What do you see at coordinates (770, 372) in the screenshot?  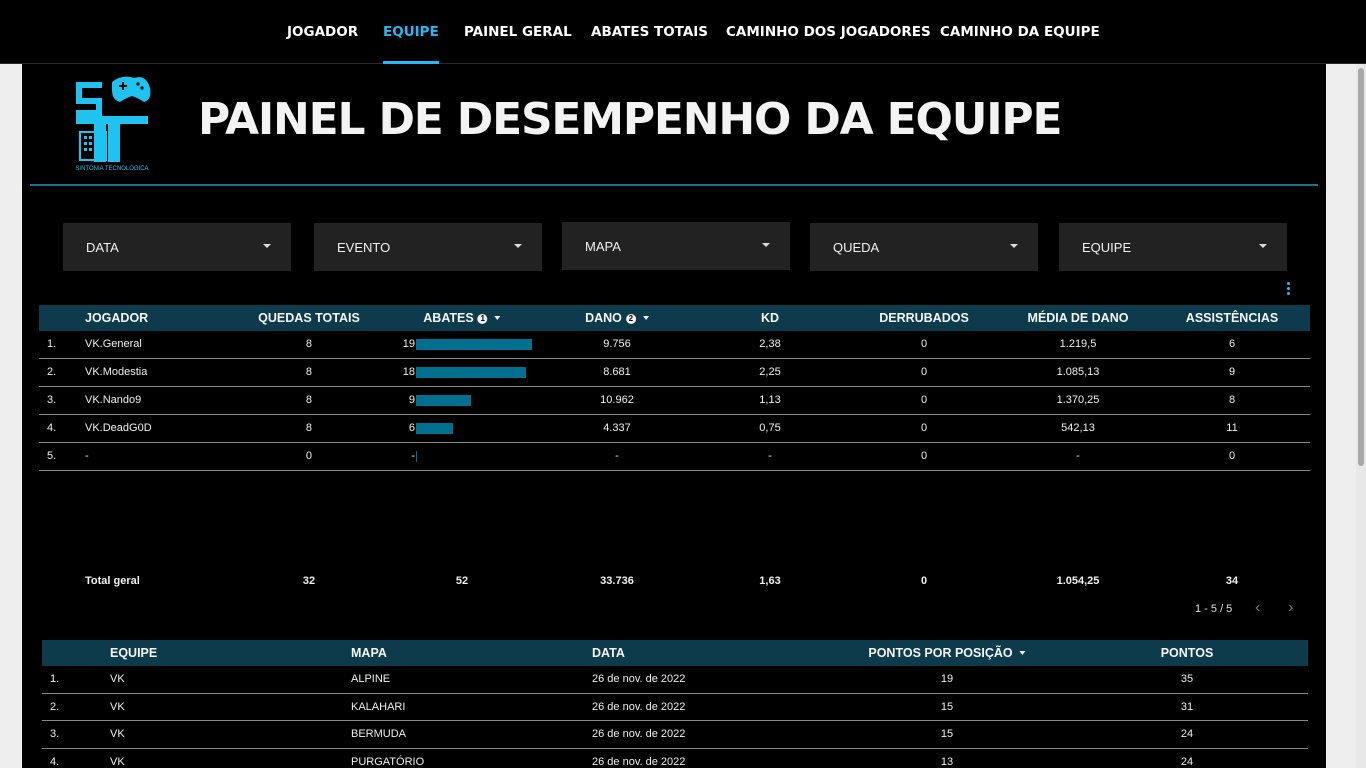 I see `cell-kd: 2,25` at bounding box center [770, 372].